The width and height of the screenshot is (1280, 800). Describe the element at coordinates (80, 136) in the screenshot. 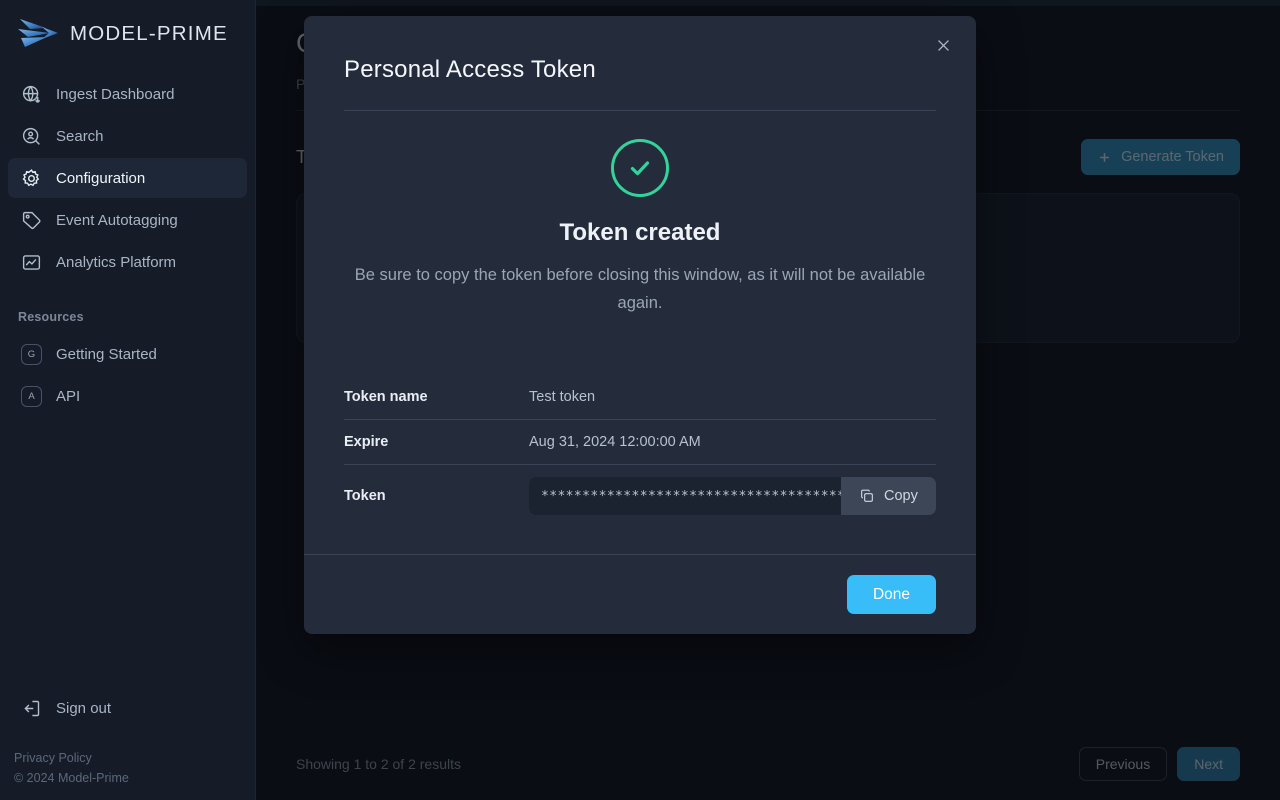

I see `sidebar-item-label: Search` at that location.